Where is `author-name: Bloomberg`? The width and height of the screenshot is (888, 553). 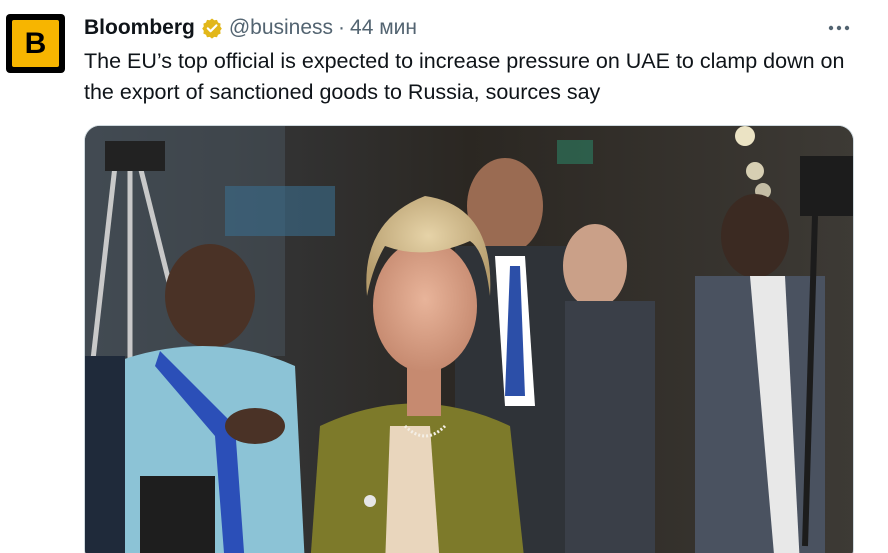 author-name: Bloomberg is located at coordinates (139, 28).